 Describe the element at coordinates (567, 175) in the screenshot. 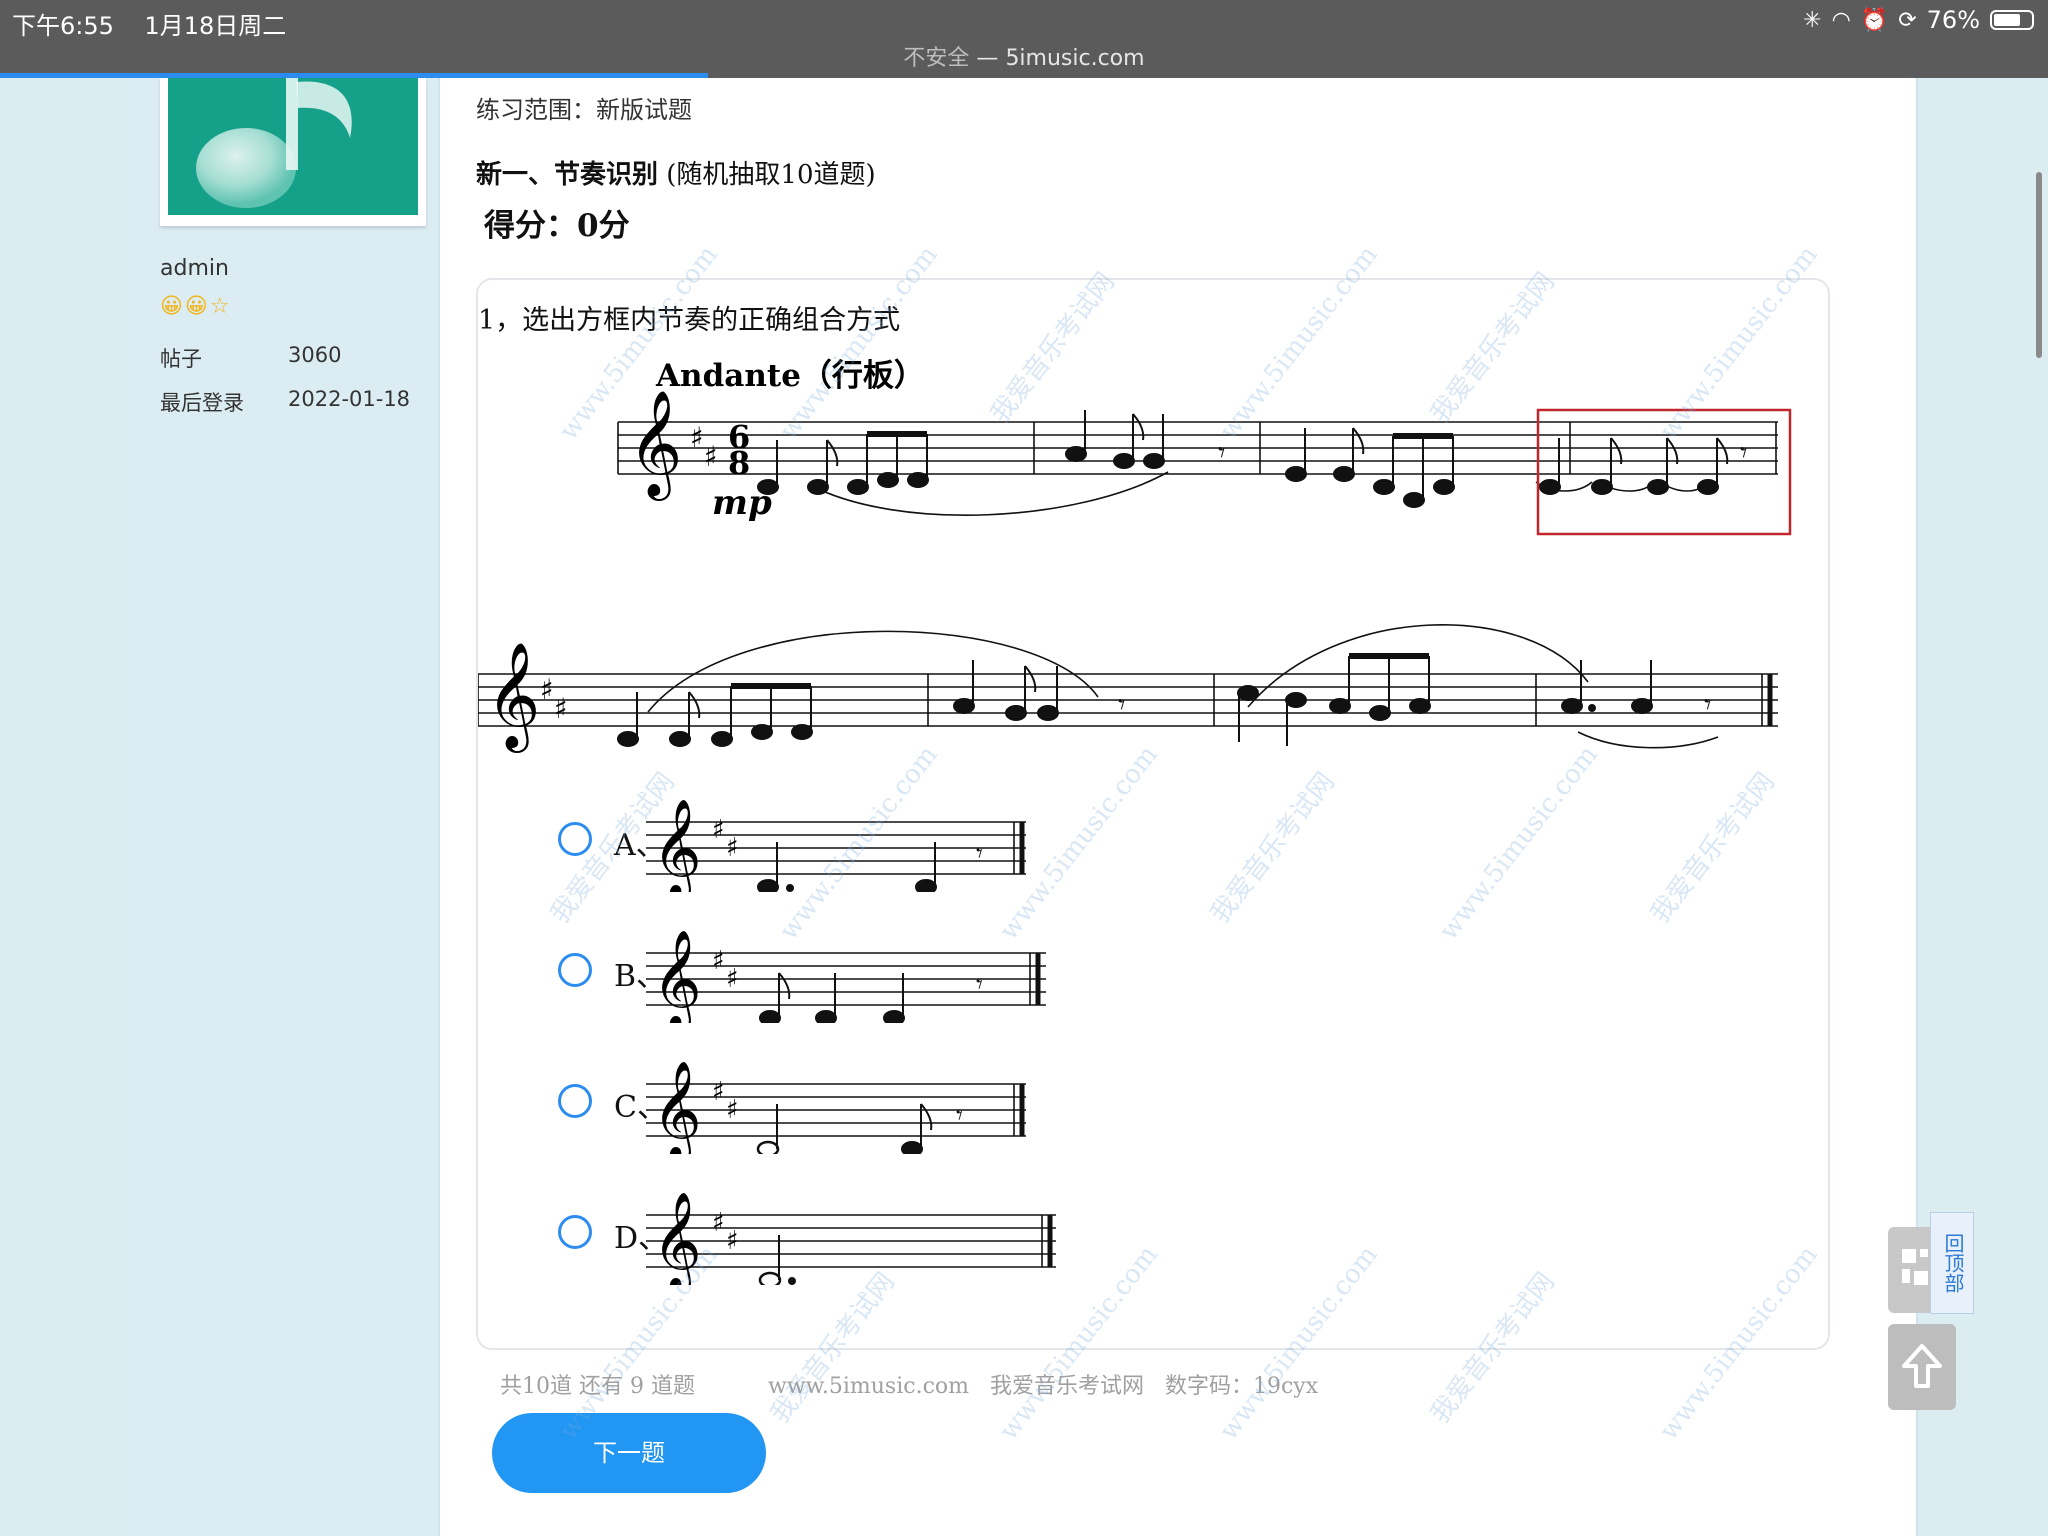

I see `section-title-bold: 新一、节奏识别` at that location.